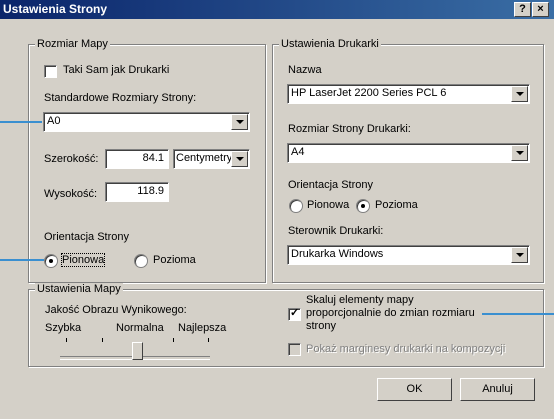 The image size is (554, 419). I want to click on map-landscape-radio, so click(141, 261).